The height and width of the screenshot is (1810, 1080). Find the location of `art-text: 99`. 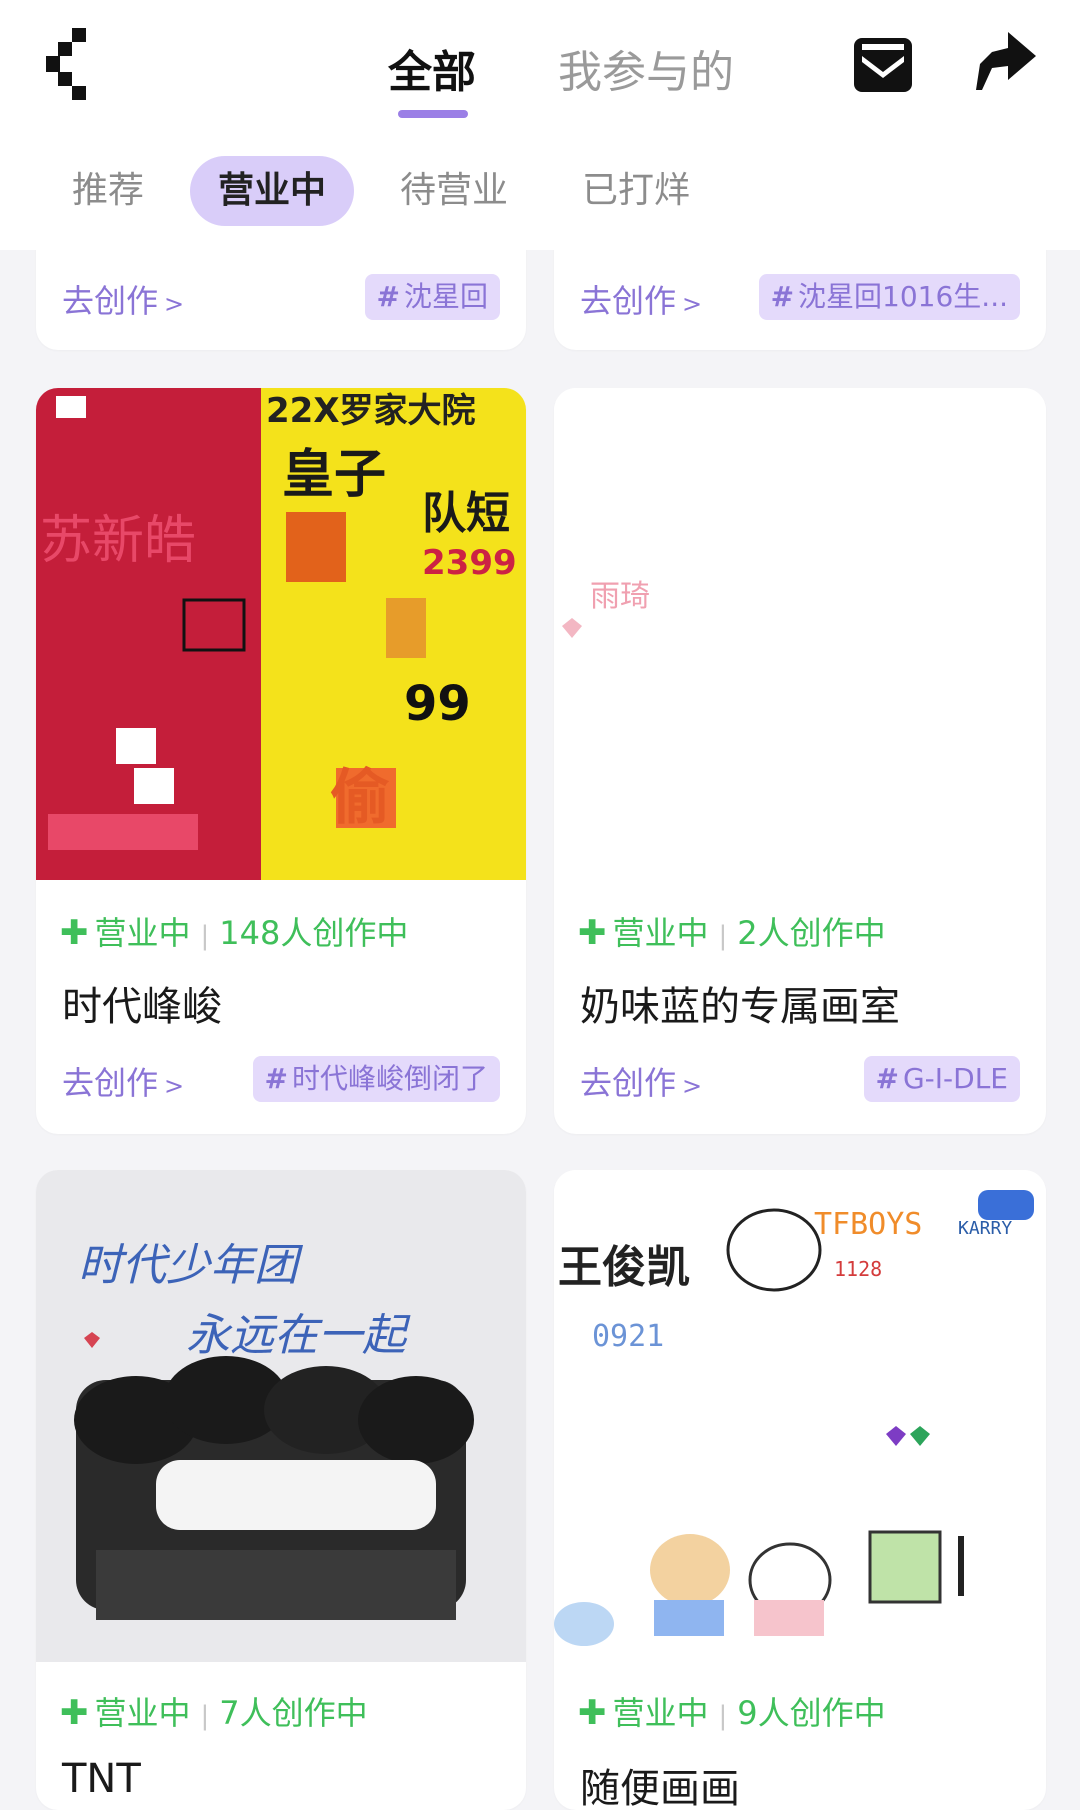

art-text: 99 is located at coordinates (437, 704).